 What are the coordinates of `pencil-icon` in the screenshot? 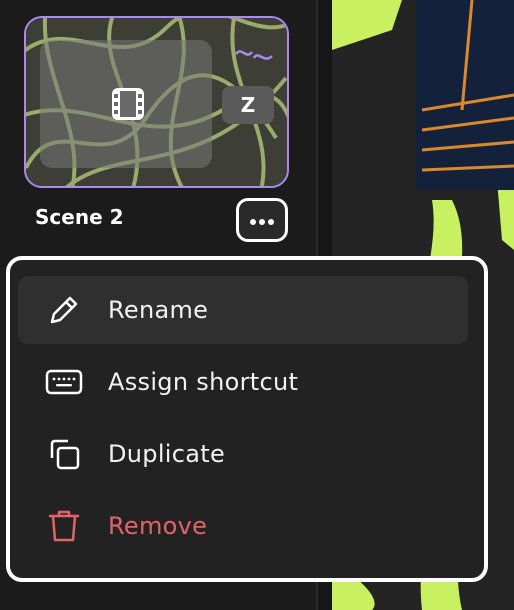 It's located at (64, 310).